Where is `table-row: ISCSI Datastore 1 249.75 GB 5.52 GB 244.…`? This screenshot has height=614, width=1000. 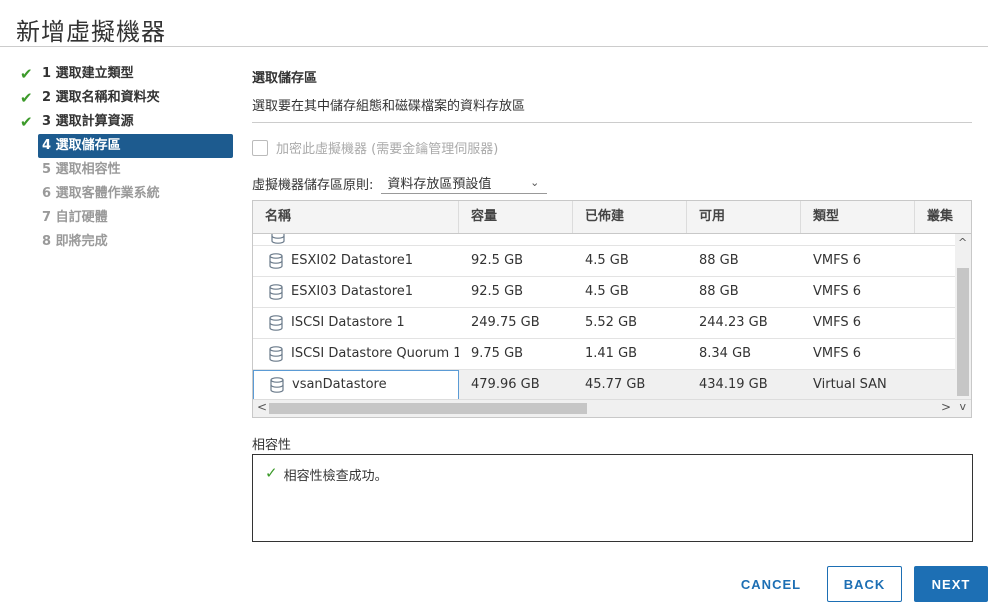
table-row: ISCSI Datastore 1 249.75 GB 5.52 GB 244.… is located at coordinates (604, 323).